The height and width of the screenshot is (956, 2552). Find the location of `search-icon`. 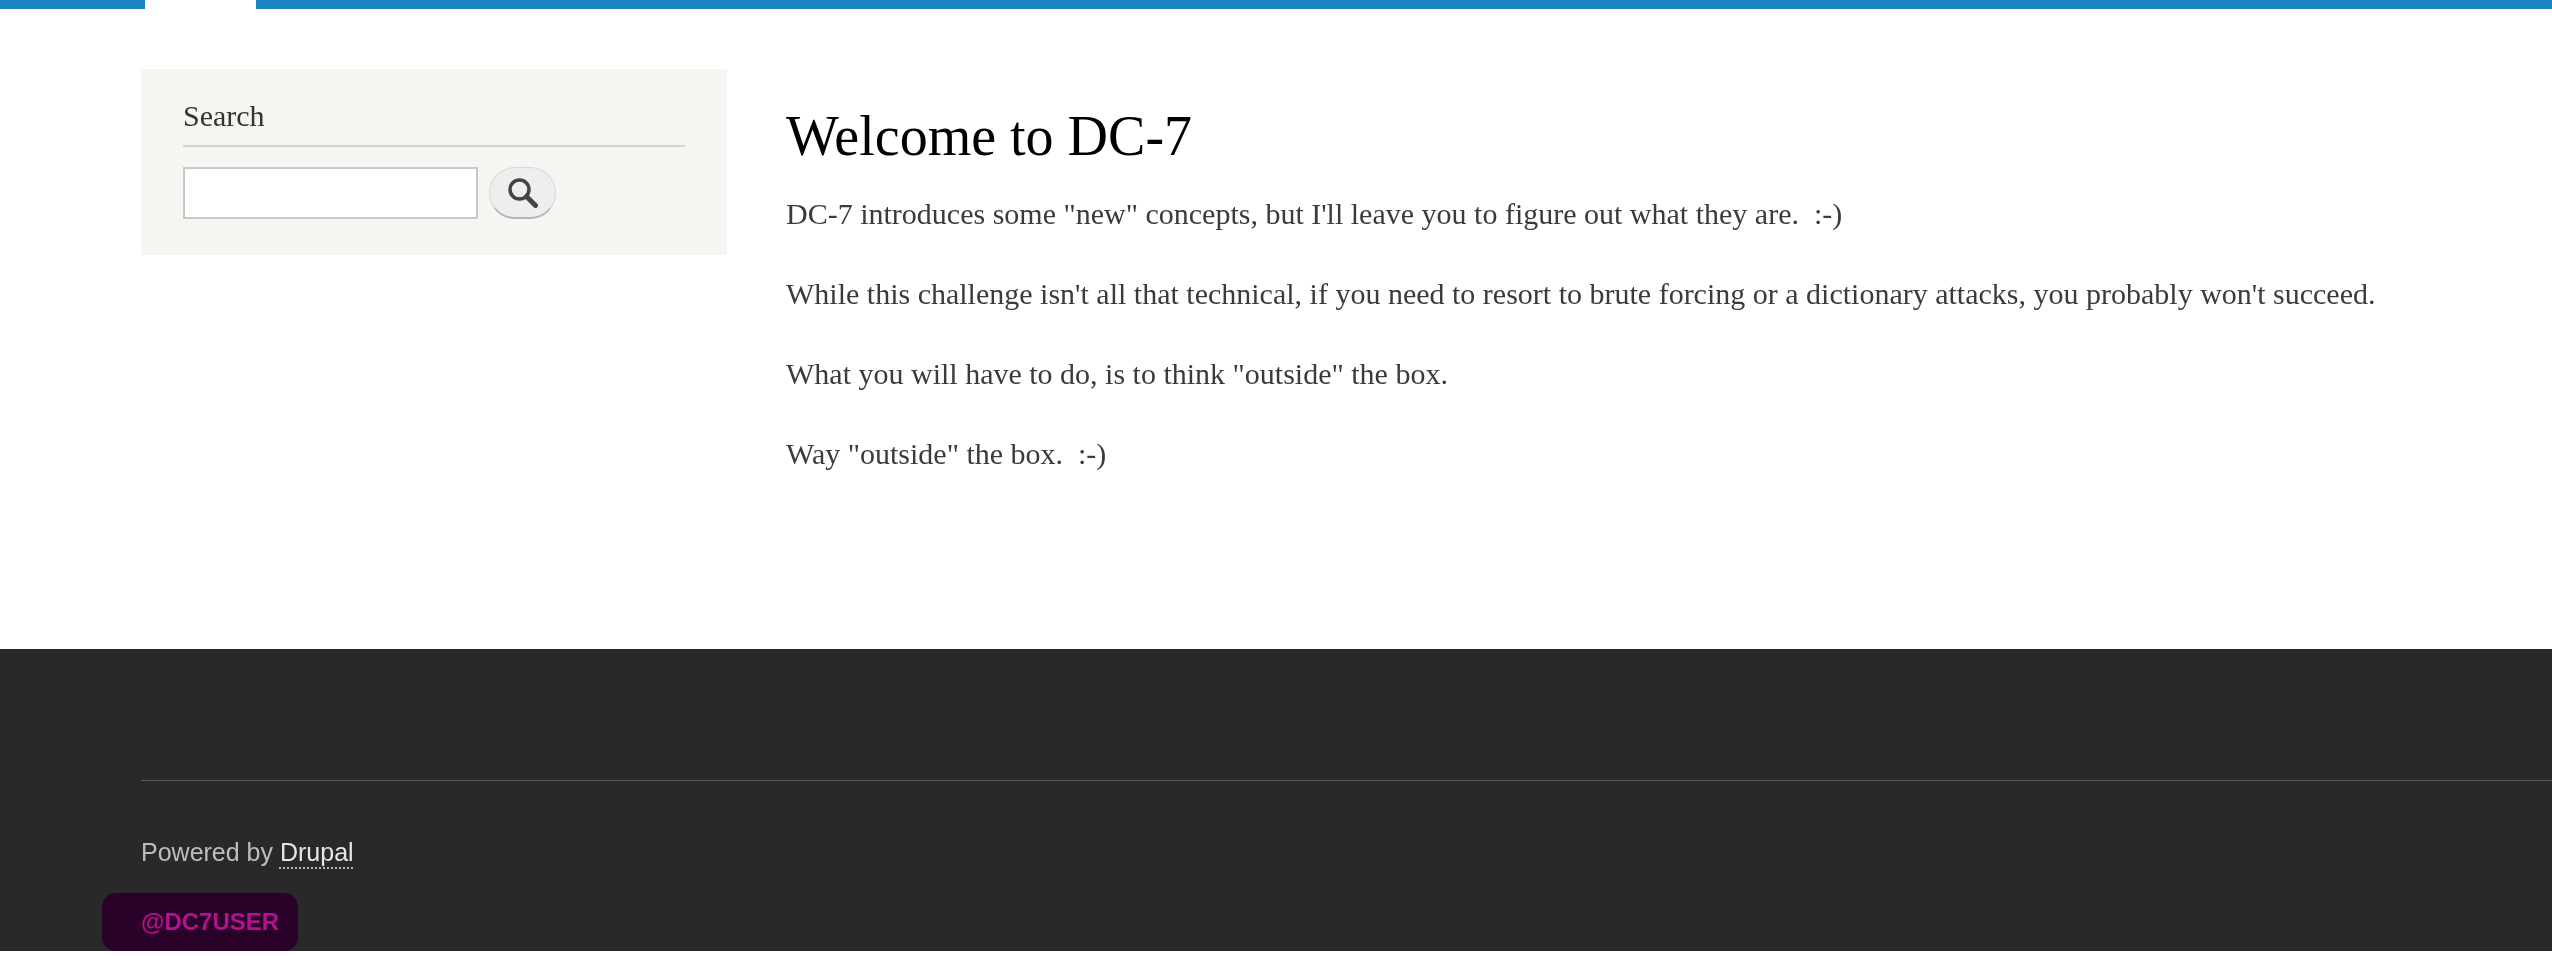

search-icon is located at coordinates (522, 192).